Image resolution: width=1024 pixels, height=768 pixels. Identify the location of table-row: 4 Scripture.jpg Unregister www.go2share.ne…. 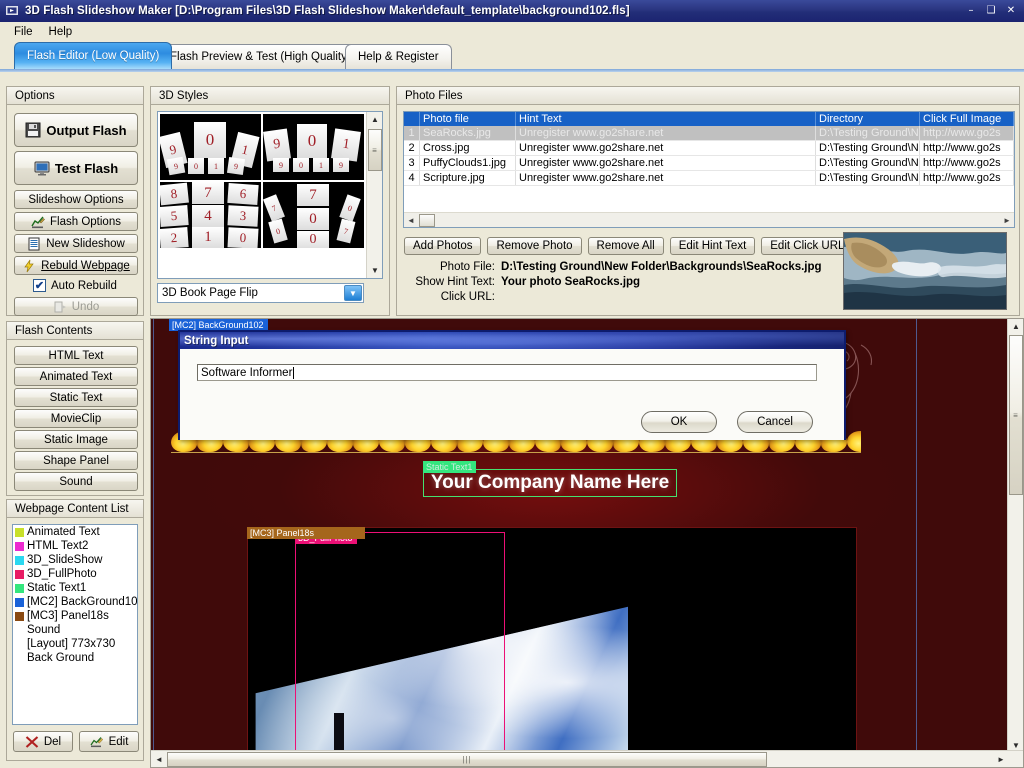
(709, 178).